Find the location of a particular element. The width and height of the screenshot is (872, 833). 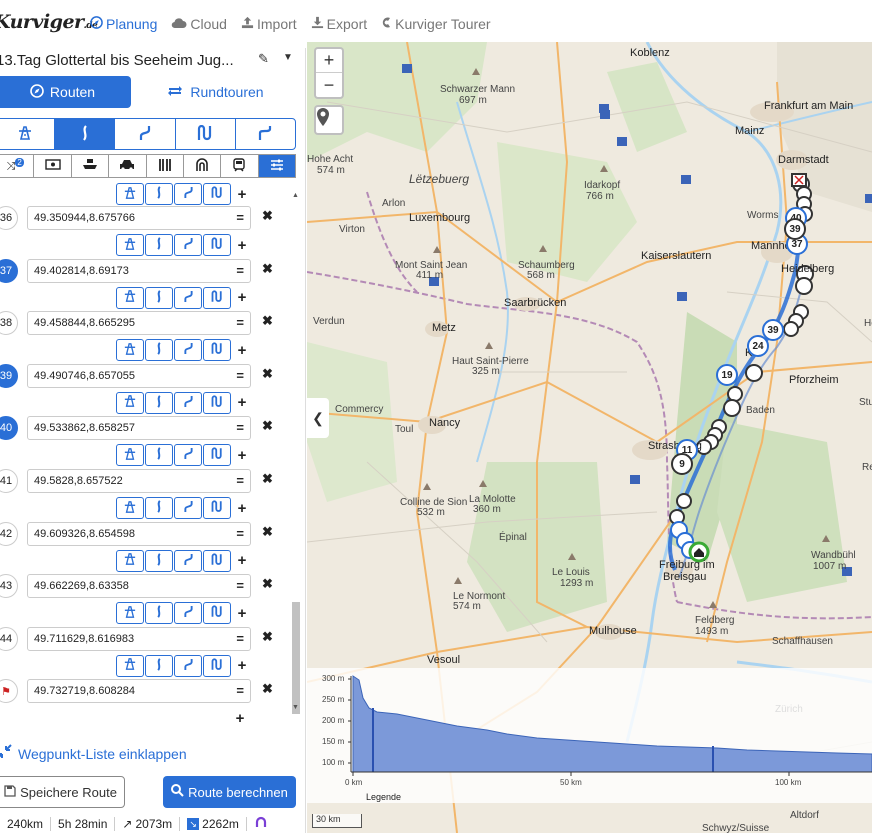

mode-extra-curvy-button is located at coordinates (145, 134).